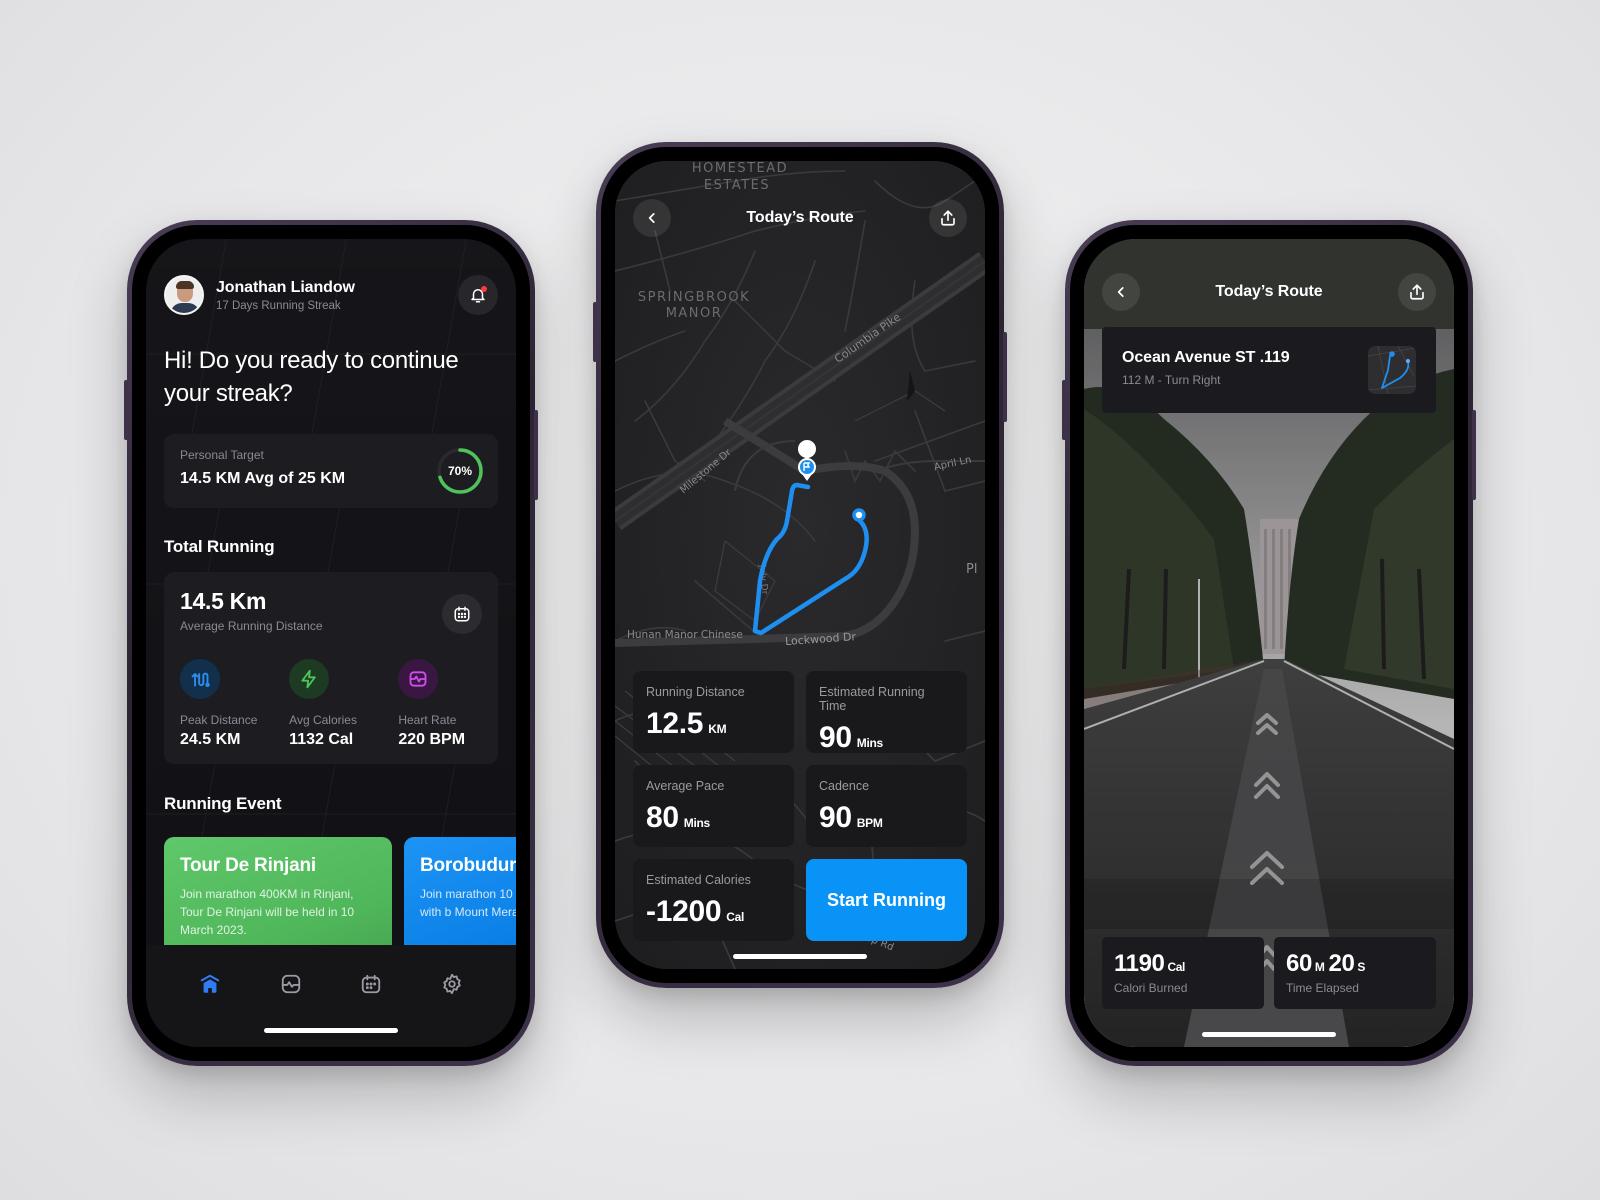  I want to click on notification-dot, so click(484, 289).